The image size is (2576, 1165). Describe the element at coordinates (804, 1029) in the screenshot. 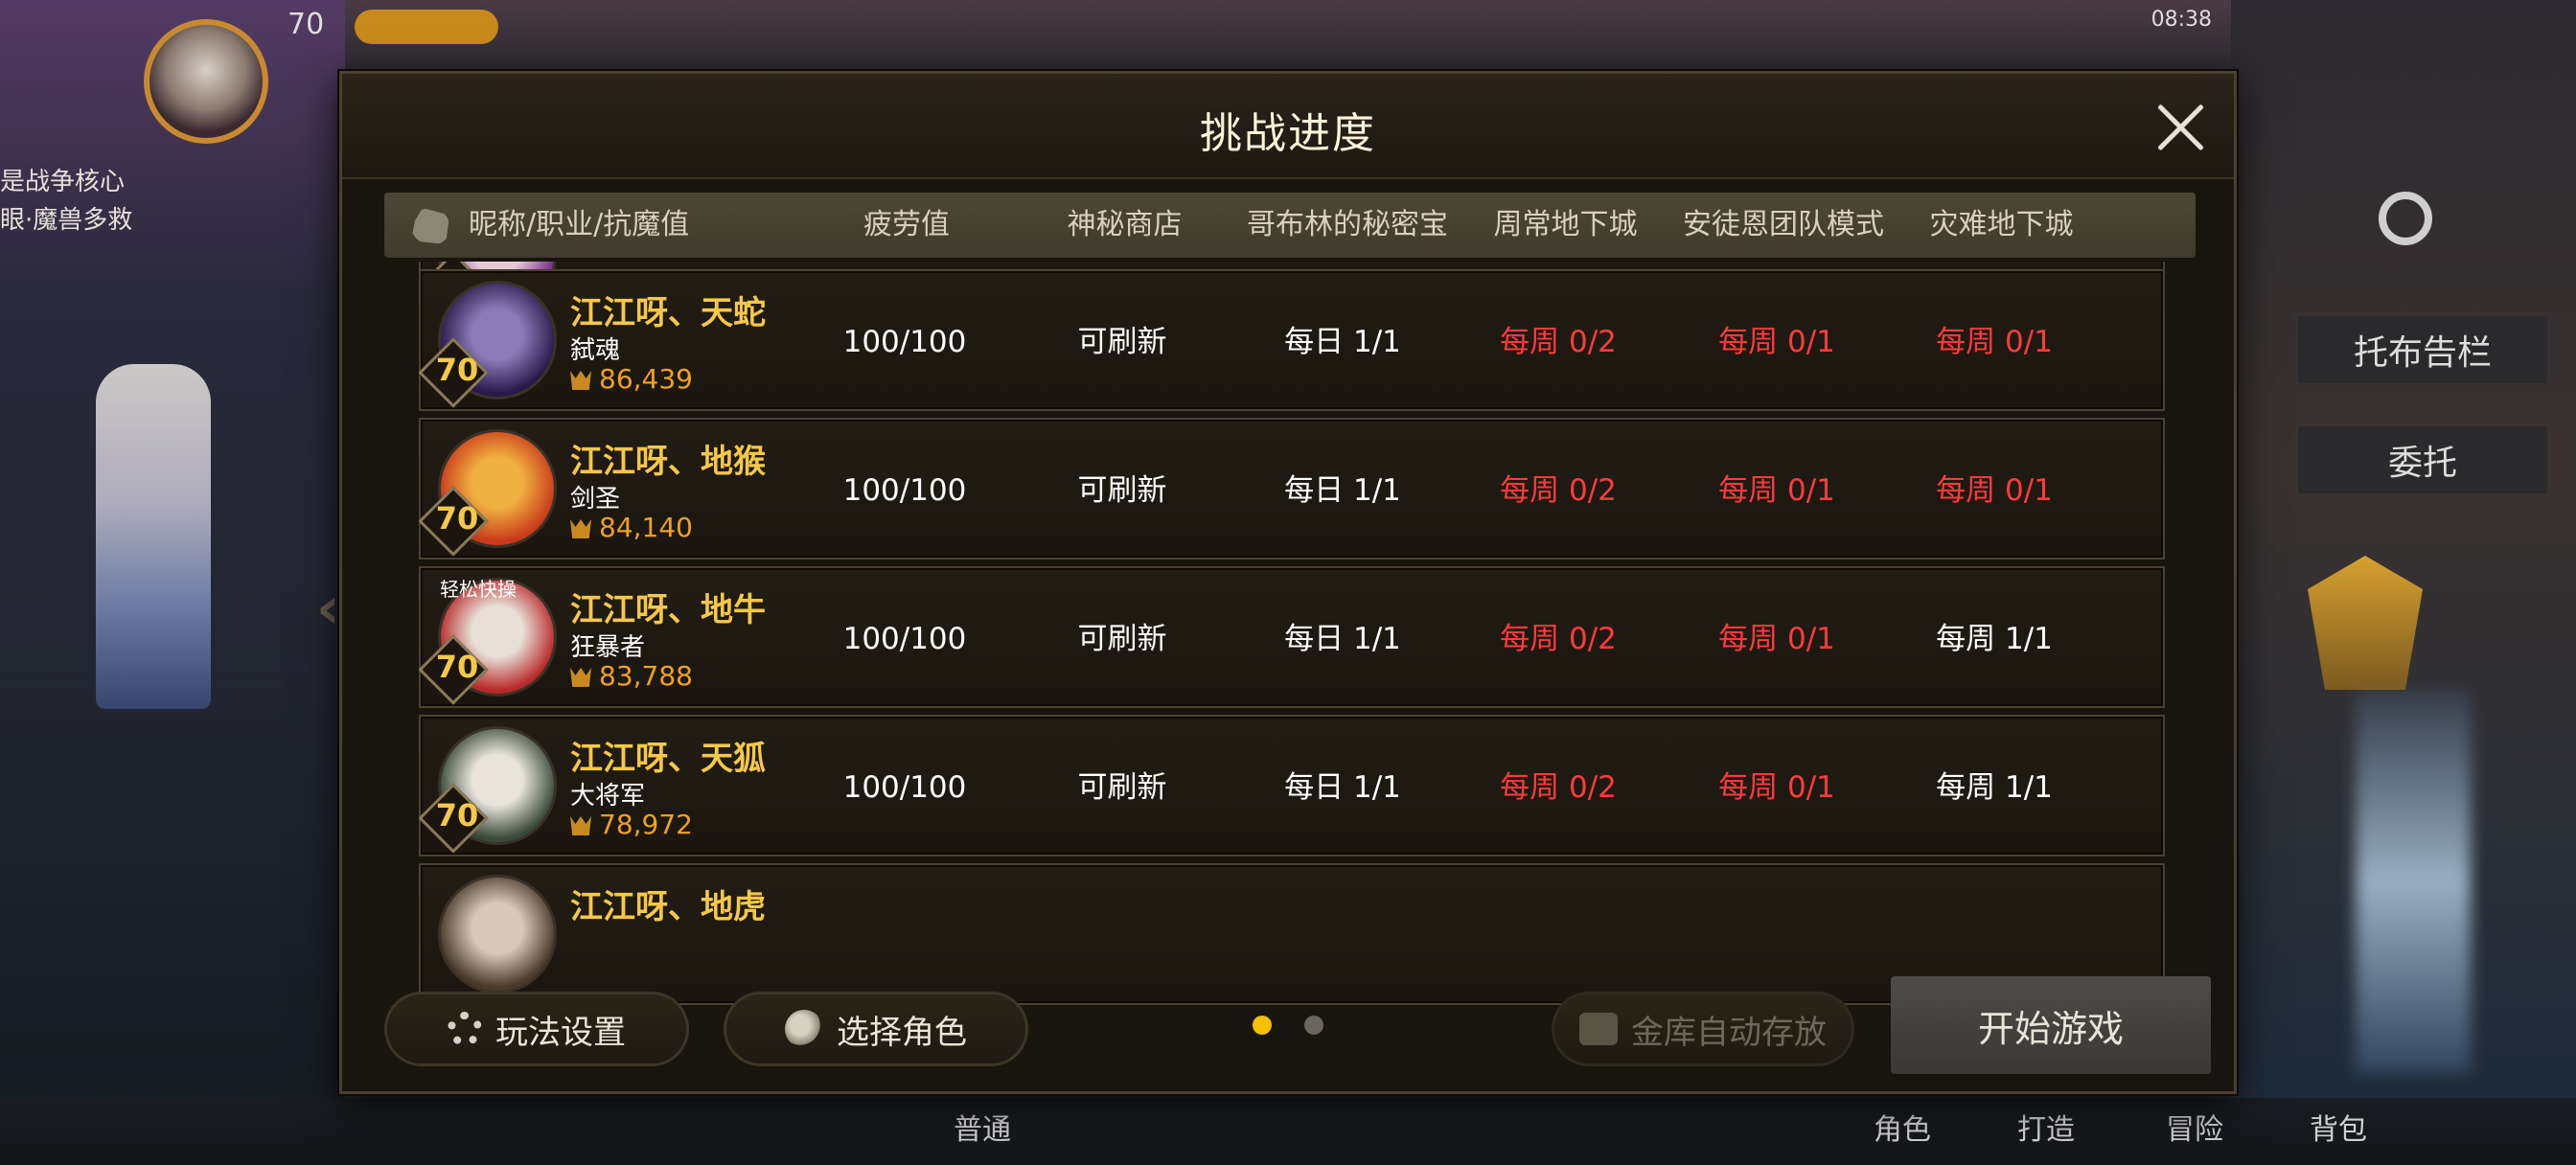

I see `character-select-icon` at that location.